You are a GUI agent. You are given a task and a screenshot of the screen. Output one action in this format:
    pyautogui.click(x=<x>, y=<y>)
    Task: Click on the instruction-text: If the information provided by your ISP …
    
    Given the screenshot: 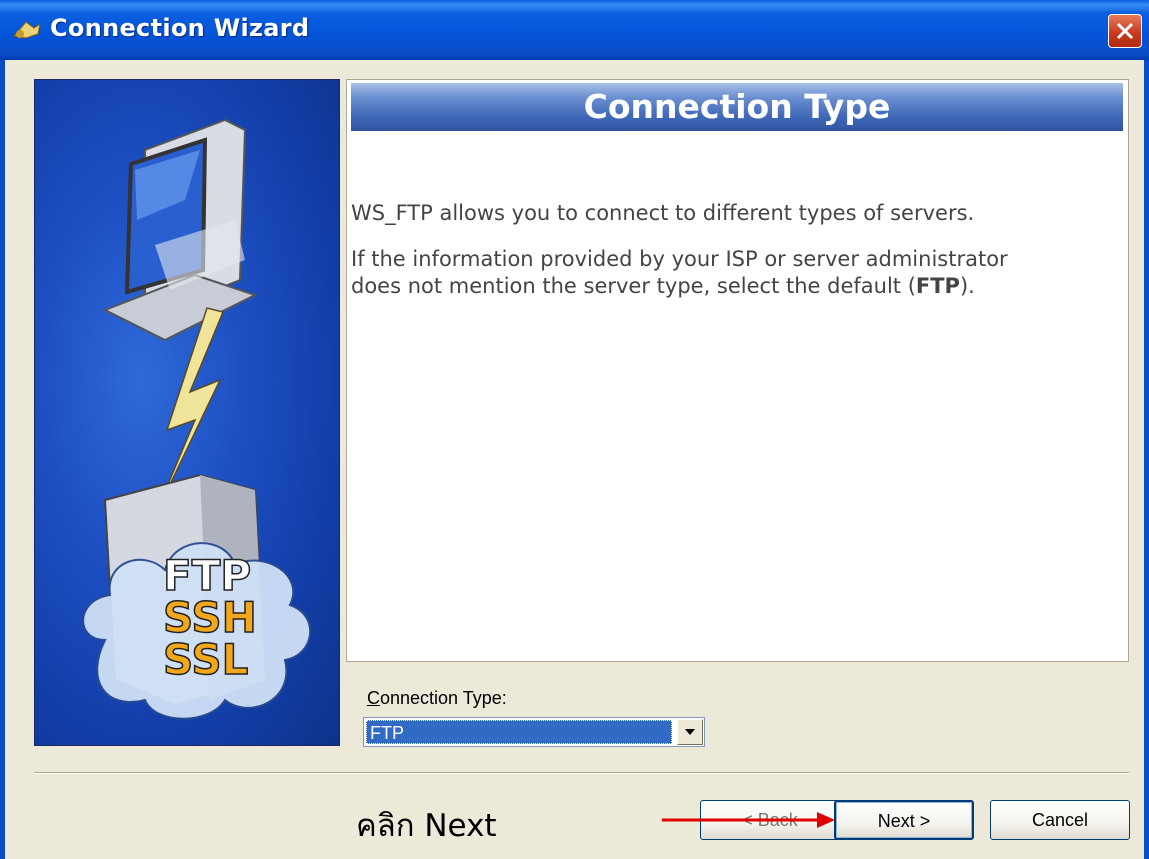 What is the action you would take?
    pyautogui.click(x=679, y=272)
    